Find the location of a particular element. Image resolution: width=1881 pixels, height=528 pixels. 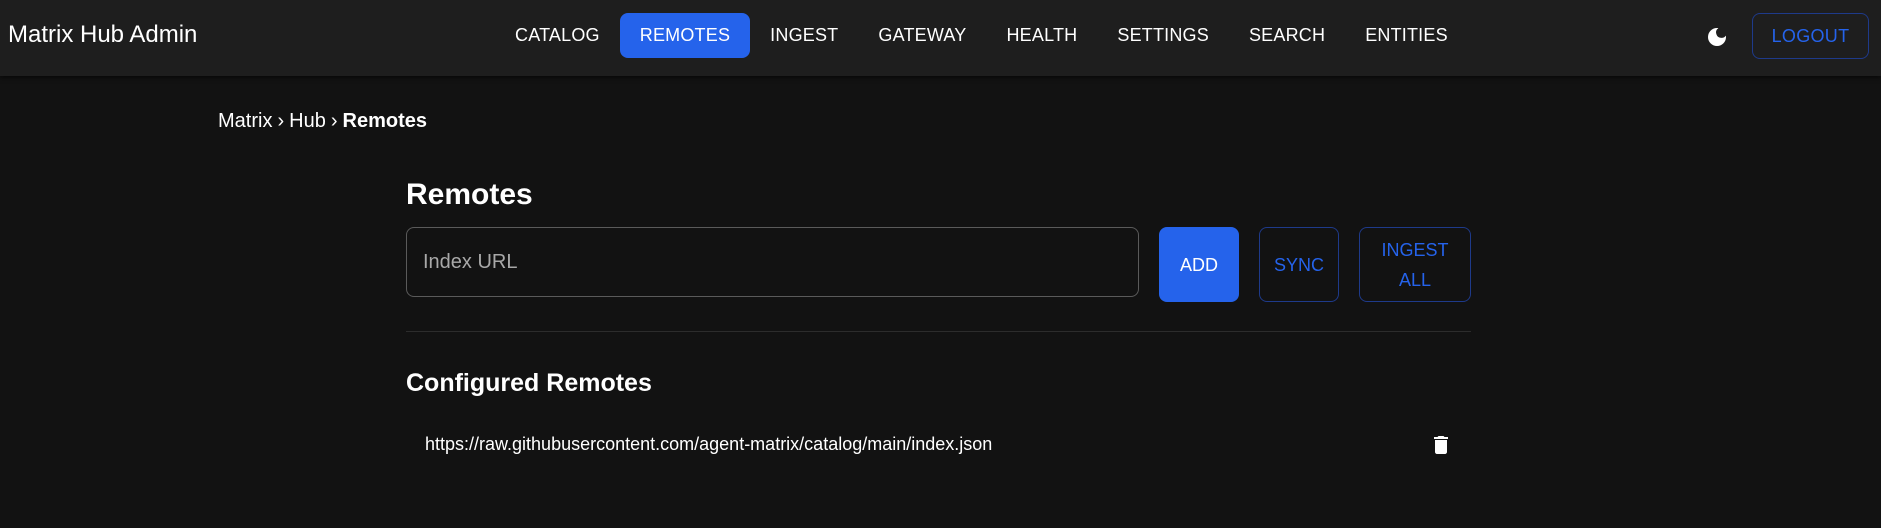

nav-ingest: INGEST is located at coordinates (804, 35).